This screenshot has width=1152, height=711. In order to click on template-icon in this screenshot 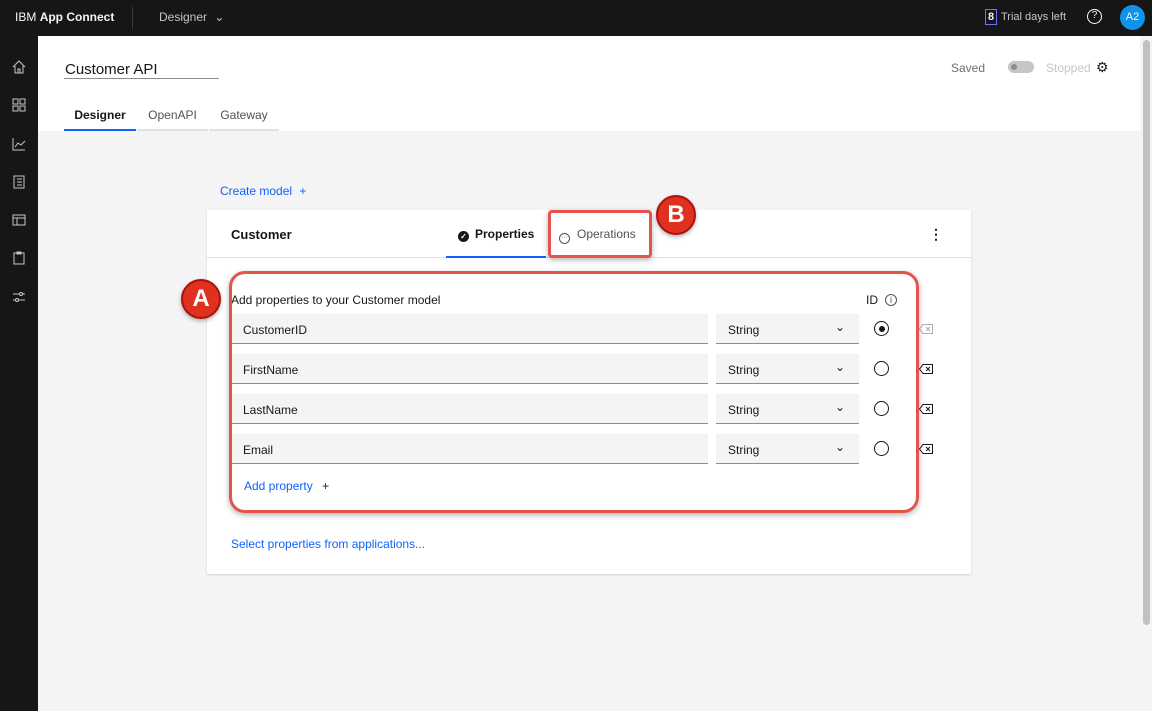, I will do `click(19, 220)`.